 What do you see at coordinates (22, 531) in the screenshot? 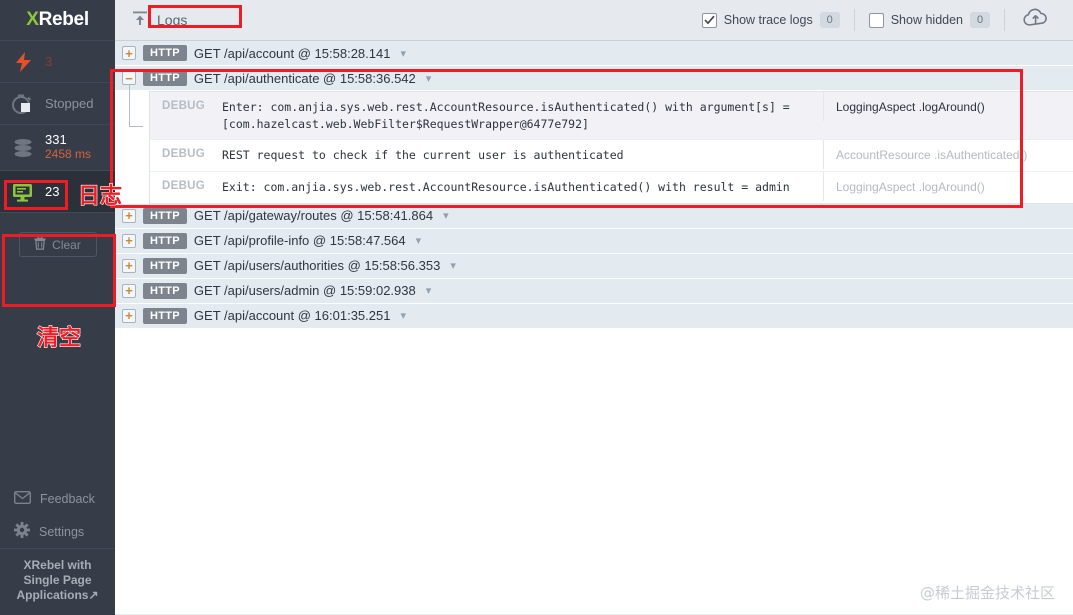
I see `gear-icon` at bounding box center [22, 531].